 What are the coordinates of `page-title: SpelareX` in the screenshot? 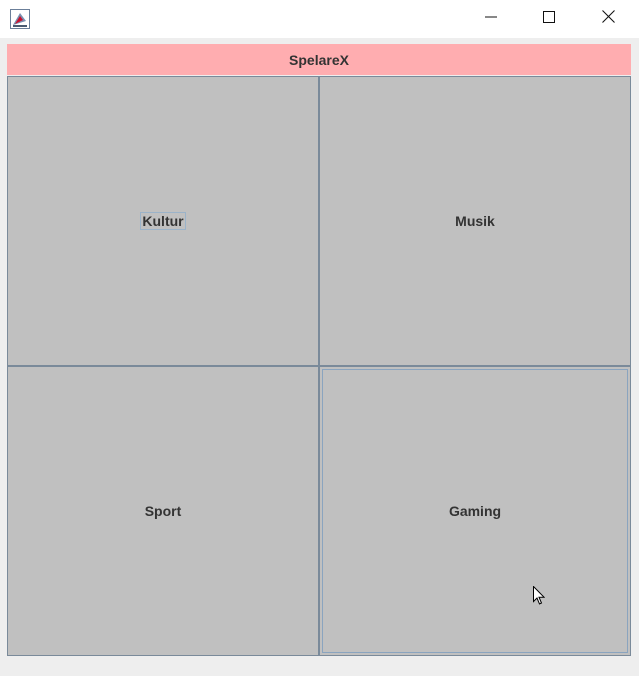 It's located at (319, 59).